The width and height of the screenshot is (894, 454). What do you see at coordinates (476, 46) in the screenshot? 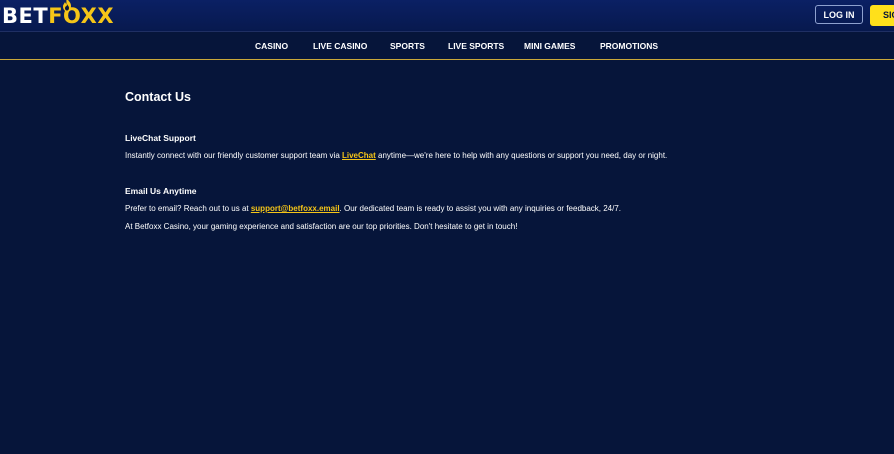
I see `nav-item-live-sports: LIVE SPORTS` at bounding box center [476, 46].